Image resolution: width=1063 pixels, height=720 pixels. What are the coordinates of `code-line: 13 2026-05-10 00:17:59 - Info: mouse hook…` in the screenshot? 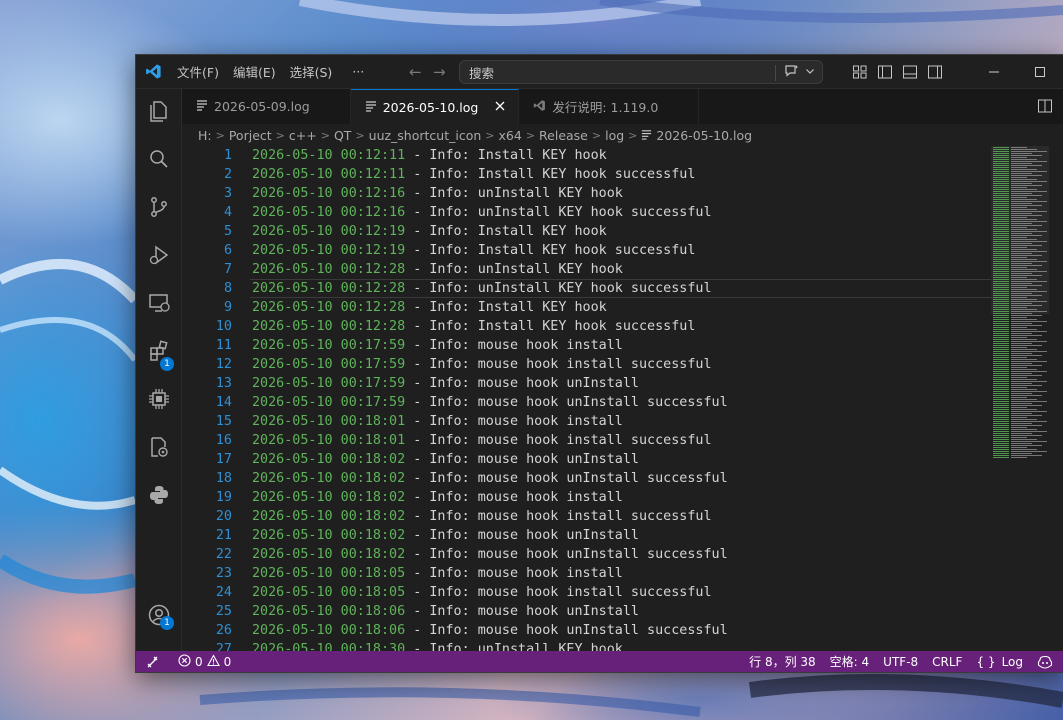 It's located at (622, 383).